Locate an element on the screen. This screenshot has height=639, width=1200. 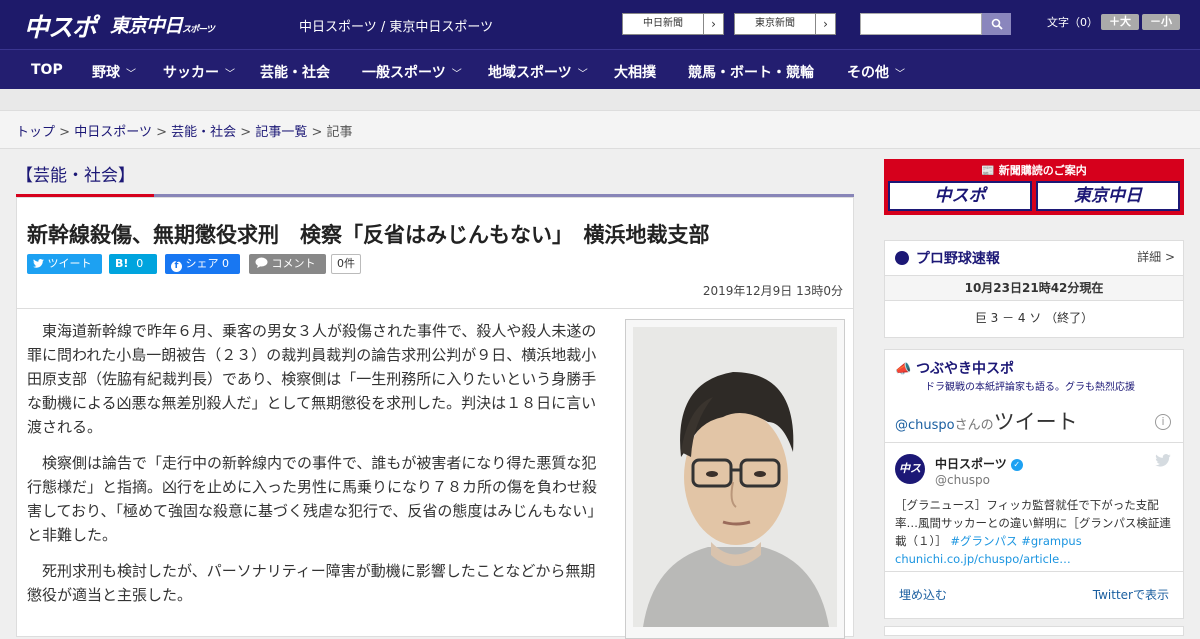
info-icon: i is located at coordinates (1163, 422).